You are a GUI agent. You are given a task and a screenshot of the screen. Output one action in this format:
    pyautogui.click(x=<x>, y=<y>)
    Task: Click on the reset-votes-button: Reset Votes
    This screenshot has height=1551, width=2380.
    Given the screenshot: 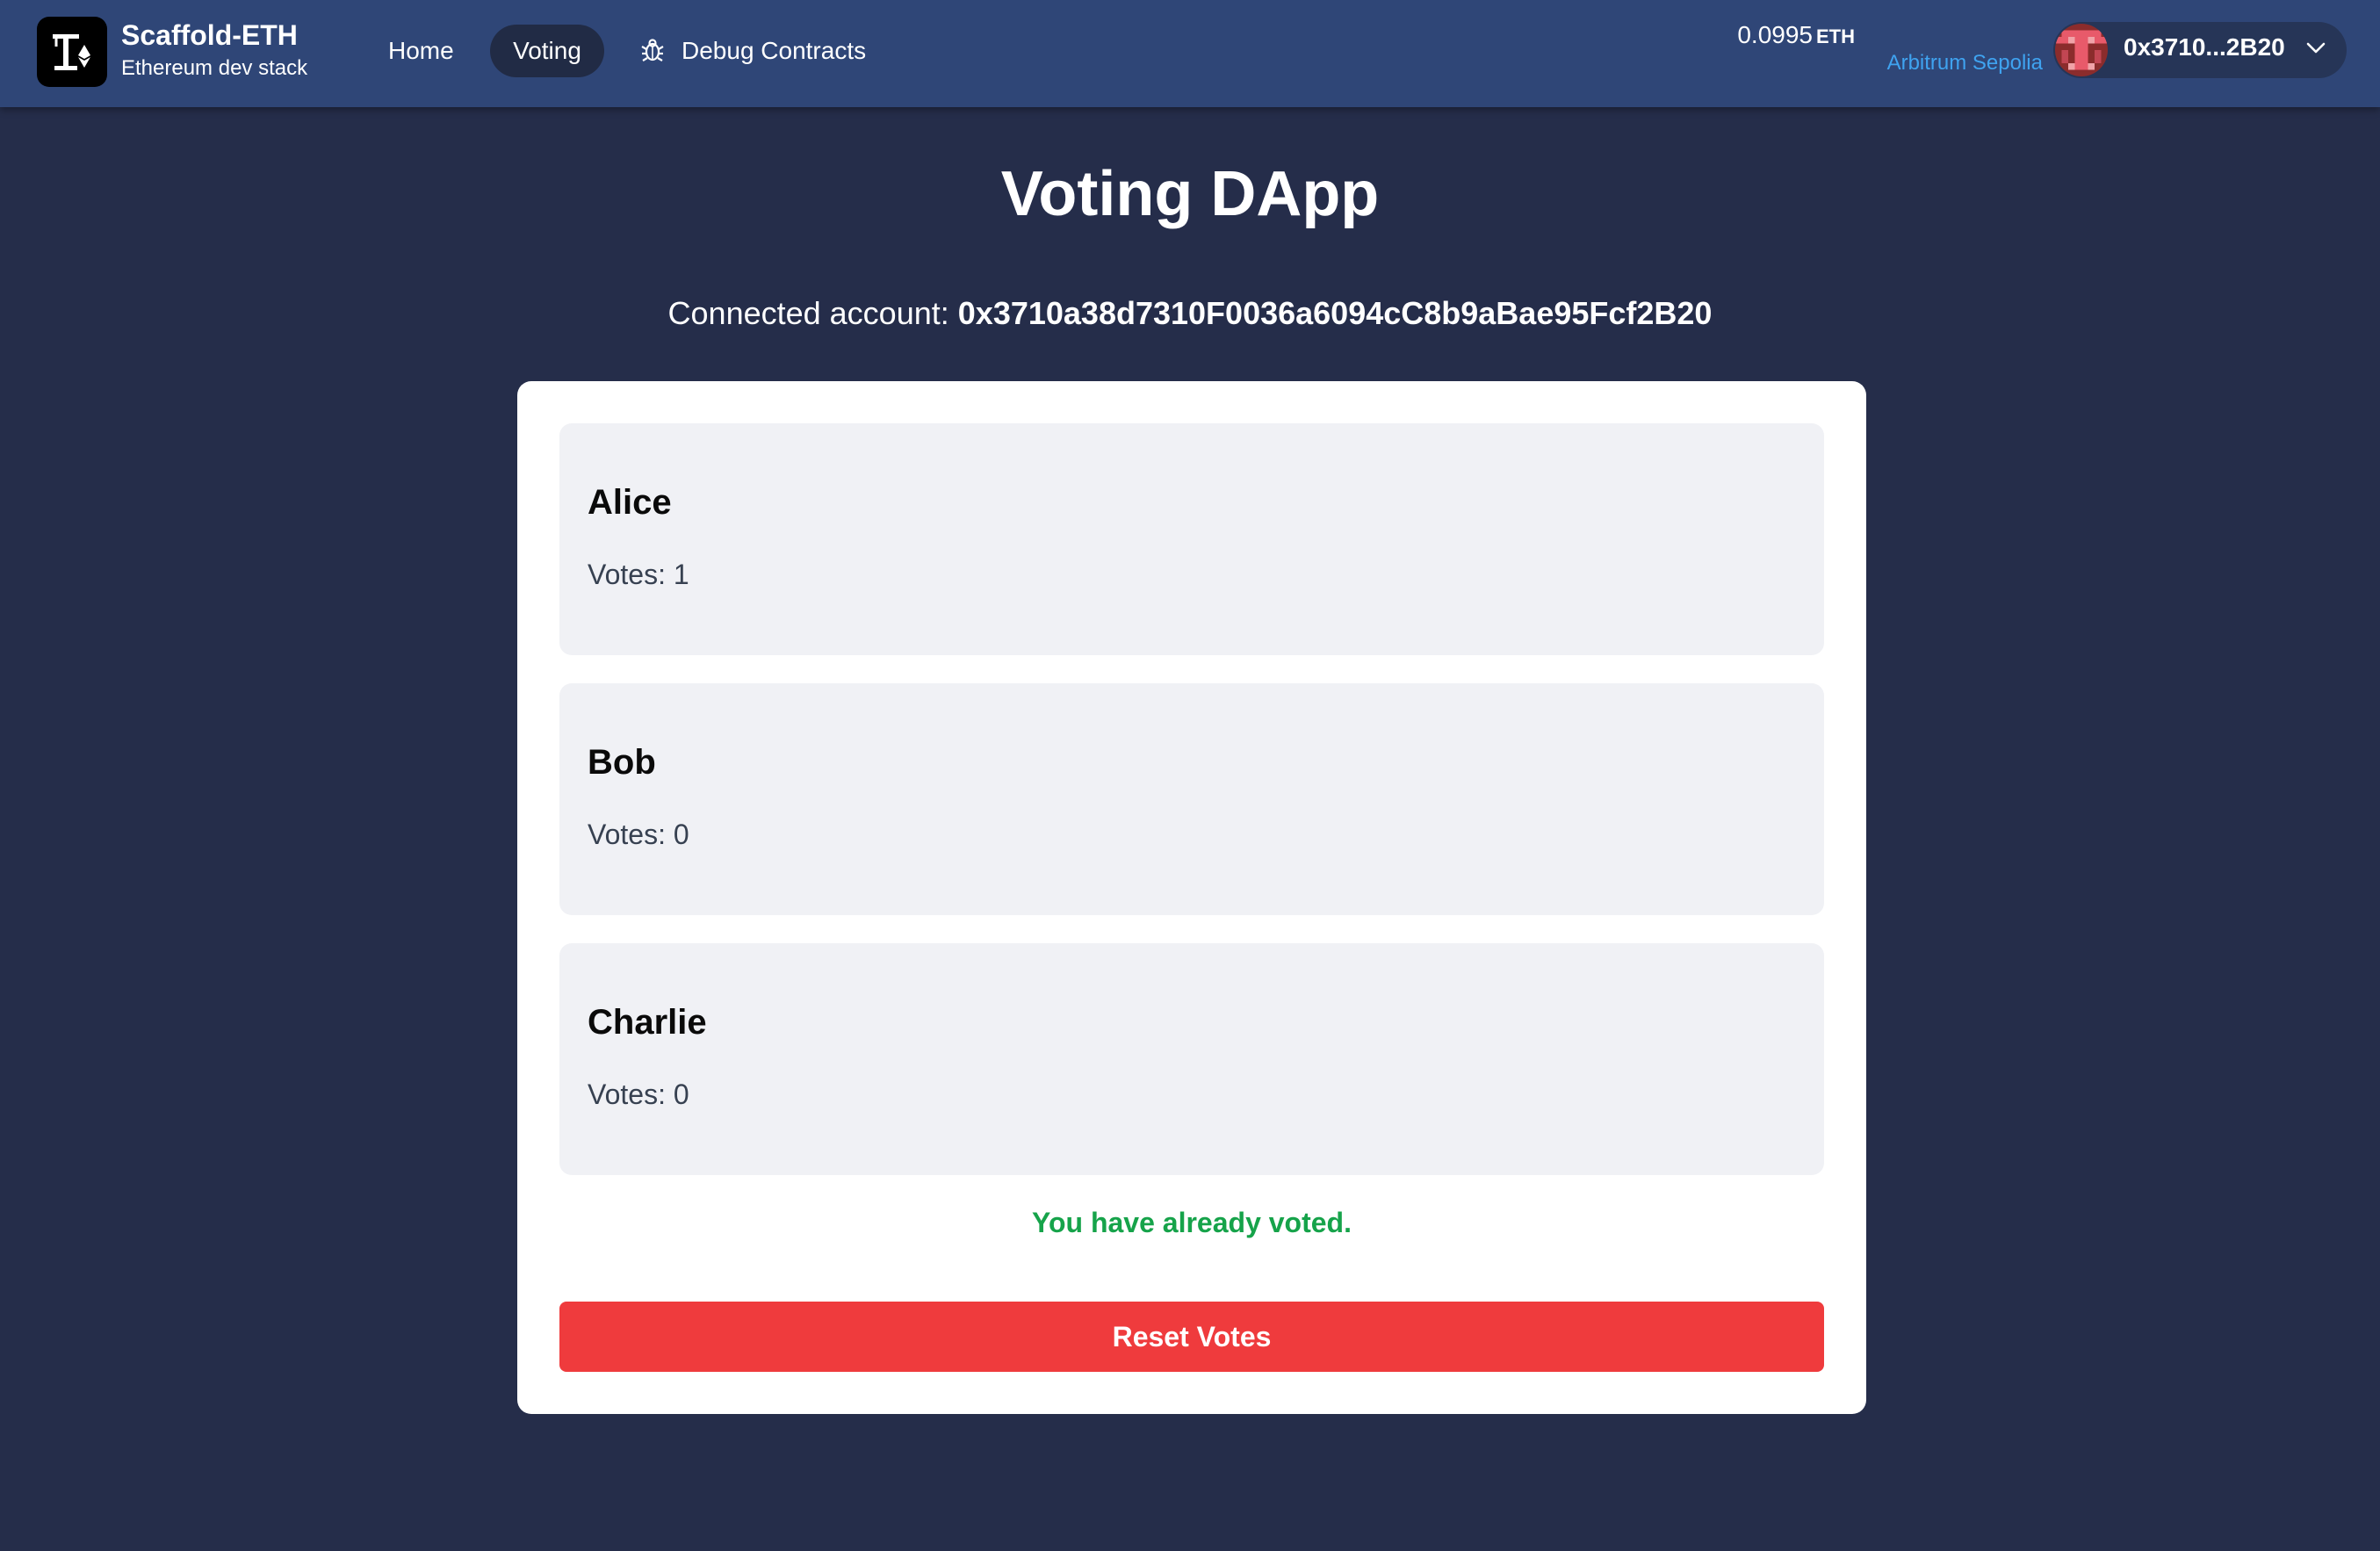 What is the action you would take?
    pyautogui.click(x=1191, y=1337)
    